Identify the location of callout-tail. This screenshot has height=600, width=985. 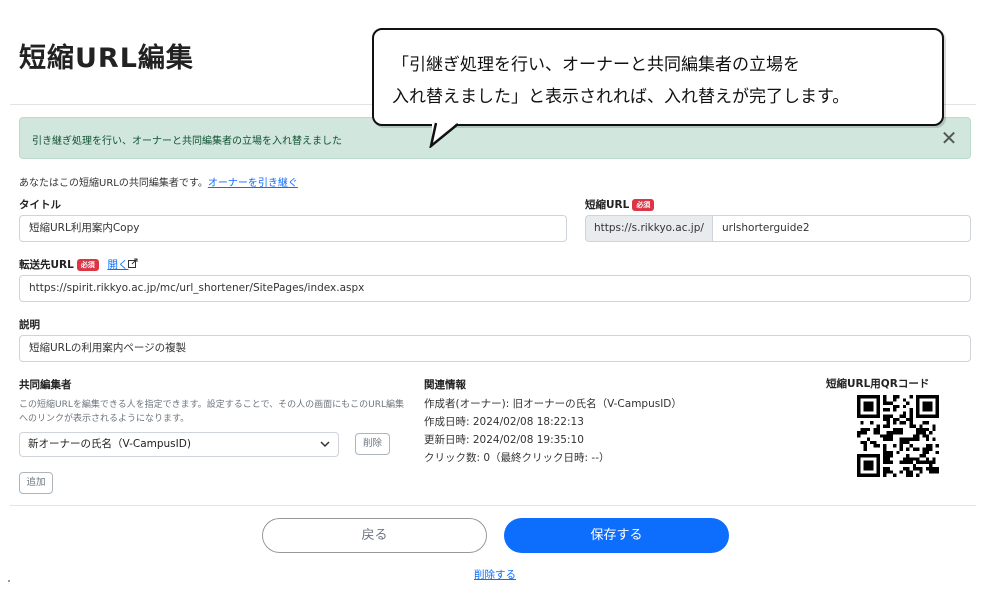
(444, 135).